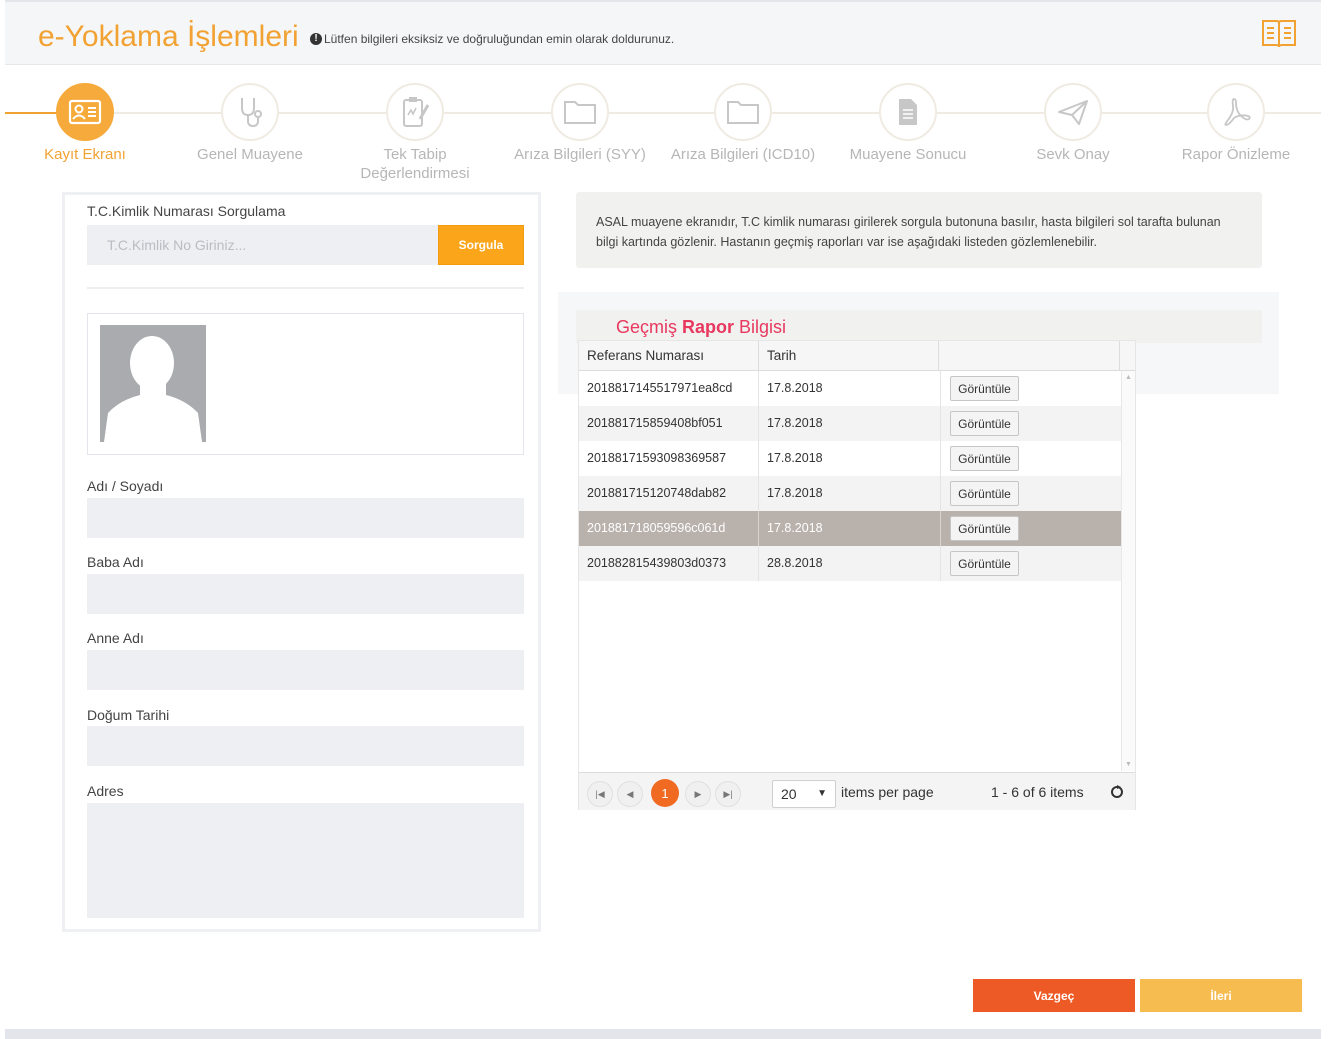 This screenshot has height=1039, width=1330. What do you see at coordinates (1128, 764) in the screenshot?
I see `scroll-down-icon: ▼` at bounding box center [1128, 764].